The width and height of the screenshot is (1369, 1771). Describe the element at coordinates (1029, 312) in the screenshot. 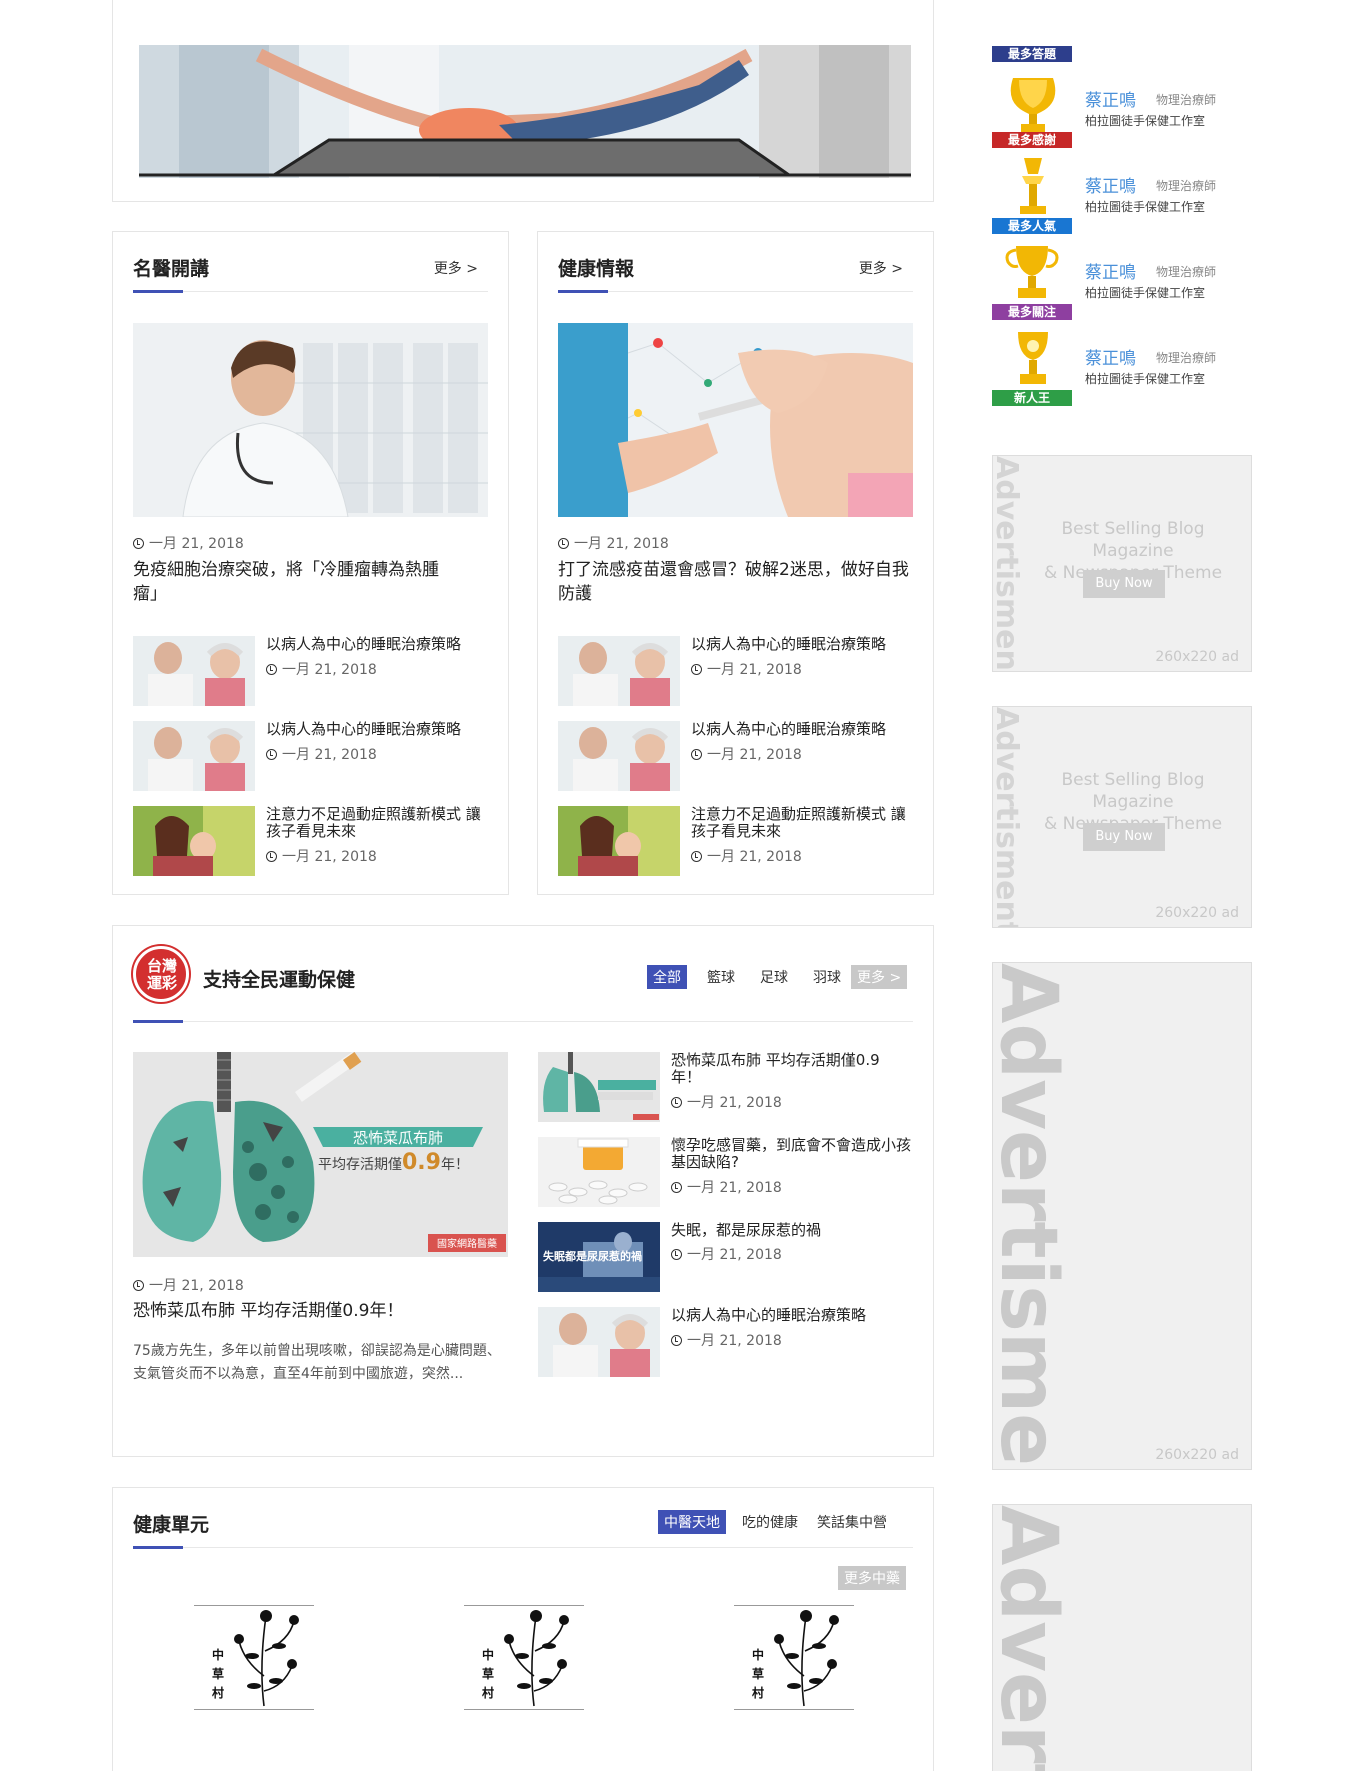

I see `rank-label-most-followed: 最多關注` at that location.